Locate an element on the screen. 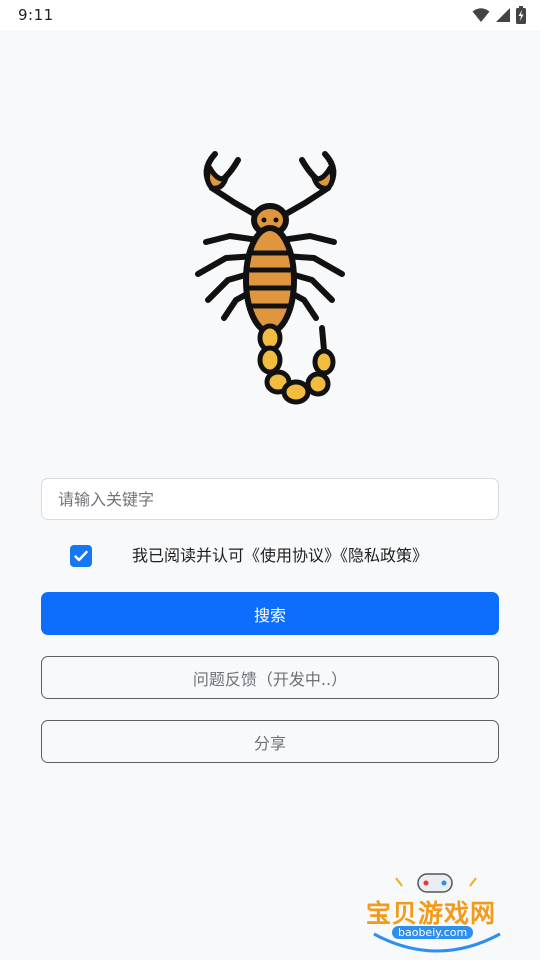  watermark-url: baobeiy.com is located at coordinates (433, 932).